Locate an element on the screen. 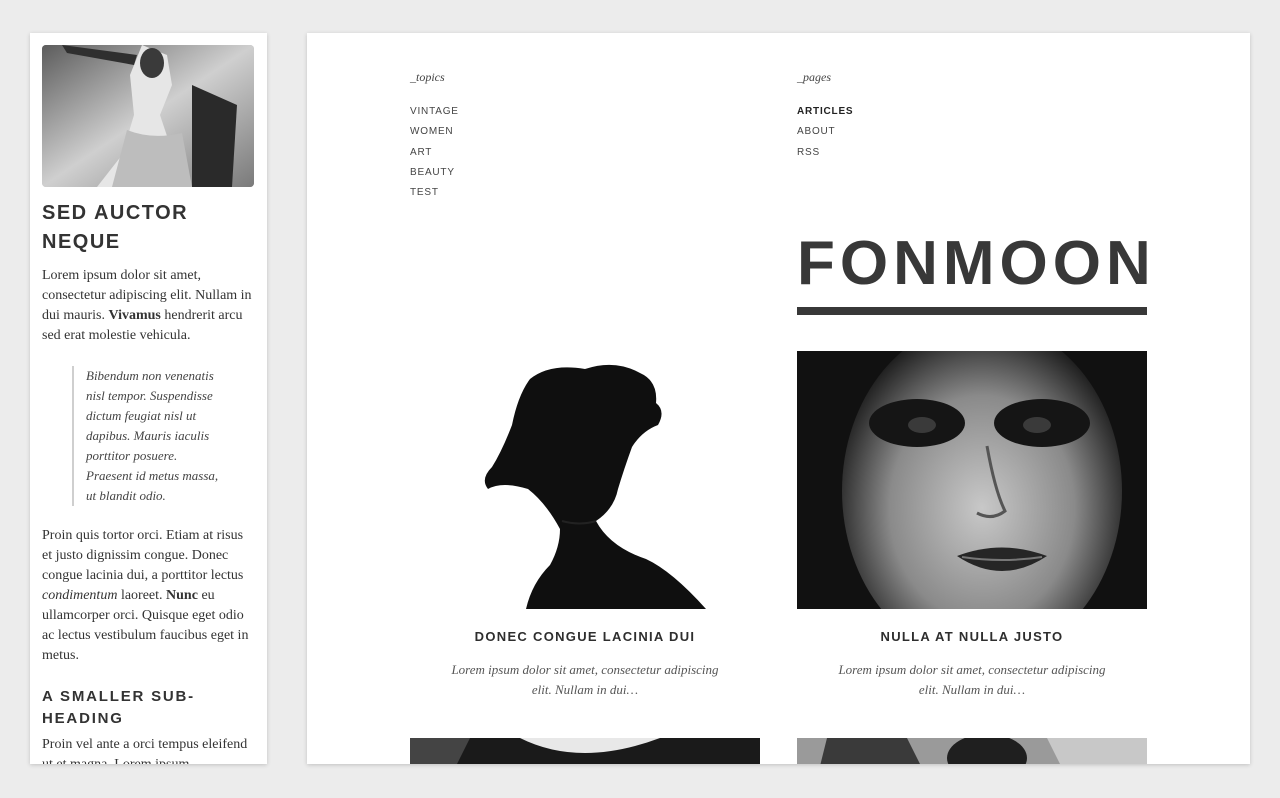 The image size is (1280, 798). pages-list: ARTICLES ABOUT RSS is located at coordinates (825, 132).